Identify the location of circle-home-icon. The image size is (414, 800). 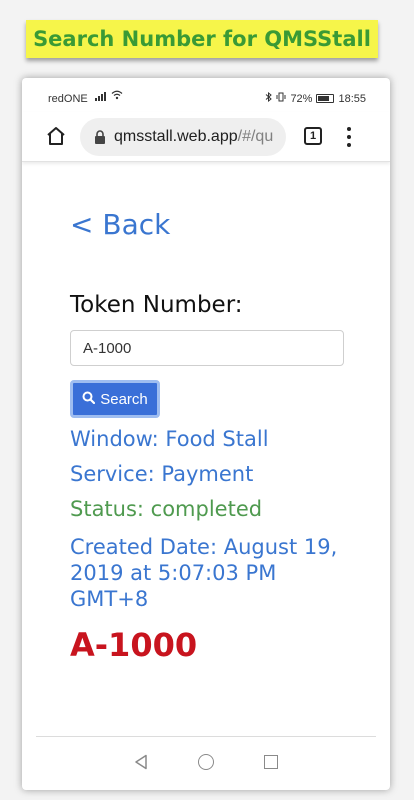
(206, 761).